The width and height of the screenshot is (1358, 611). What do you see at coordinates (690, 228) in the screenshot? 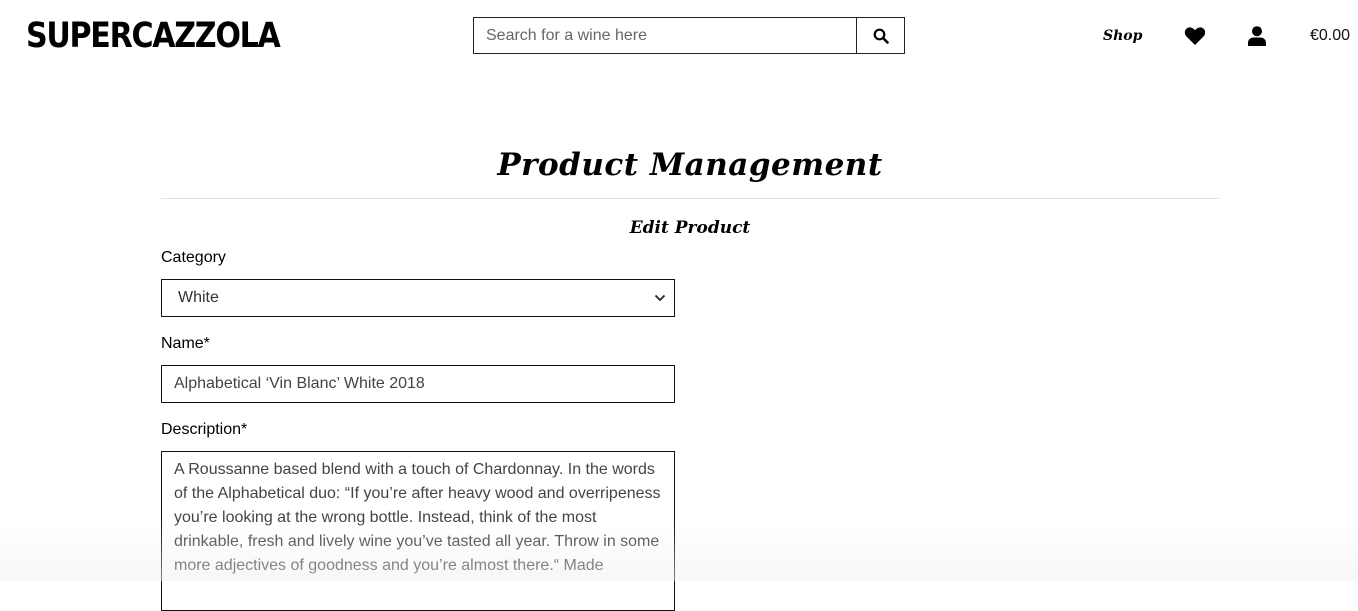
I see `section-title: Edit Product` at bounding box center [690, 228].